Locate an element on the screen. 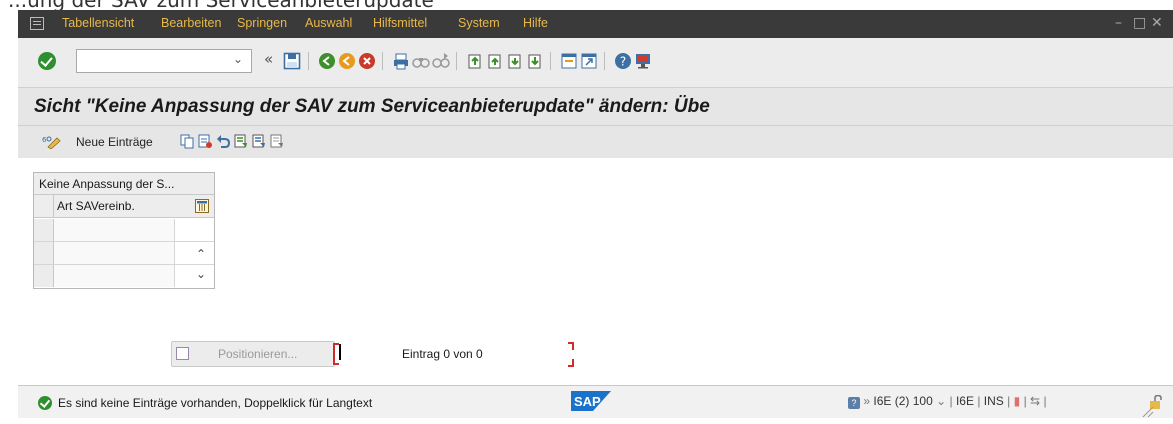  undo-change-icon is located at coordinates (223, 141).